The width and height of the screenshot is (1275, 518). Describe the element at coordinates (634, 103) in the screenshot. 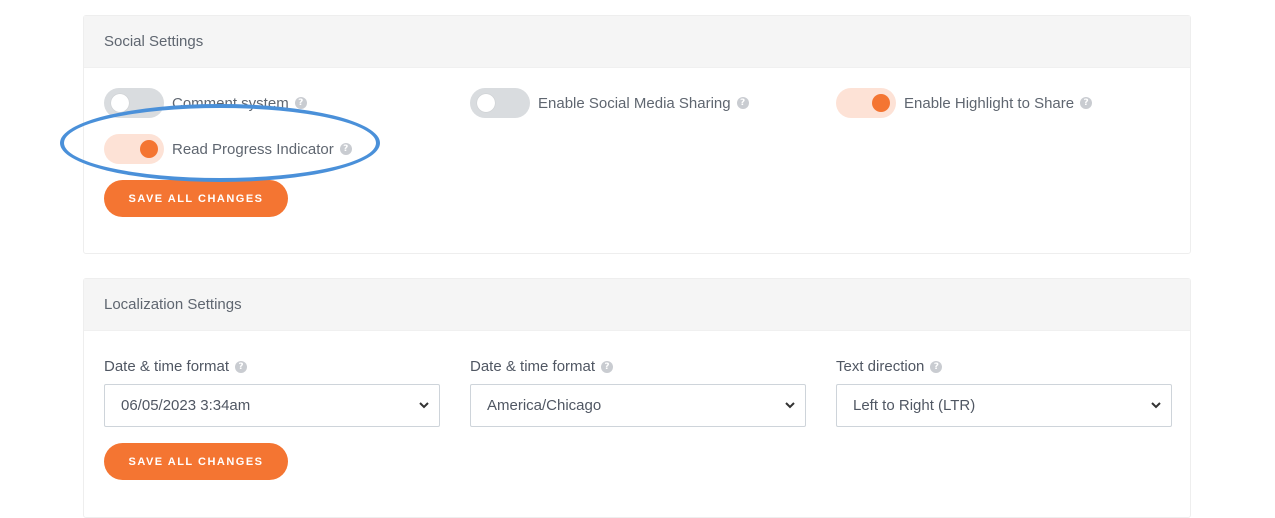

I see `social-sharing-label: Enable Social Media Sharing` at that location.